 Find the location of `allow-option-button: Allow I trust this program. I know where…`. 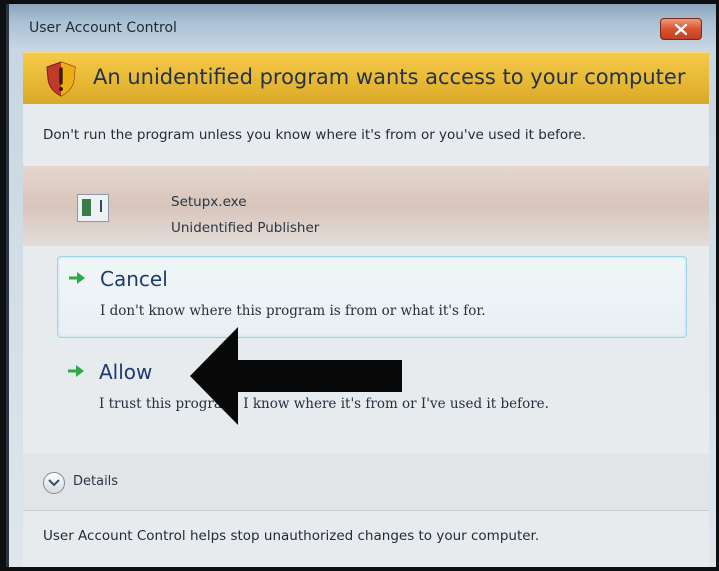

allow-option-button: Allow I trust this program. I know where… is located at coordinates (371, 390).